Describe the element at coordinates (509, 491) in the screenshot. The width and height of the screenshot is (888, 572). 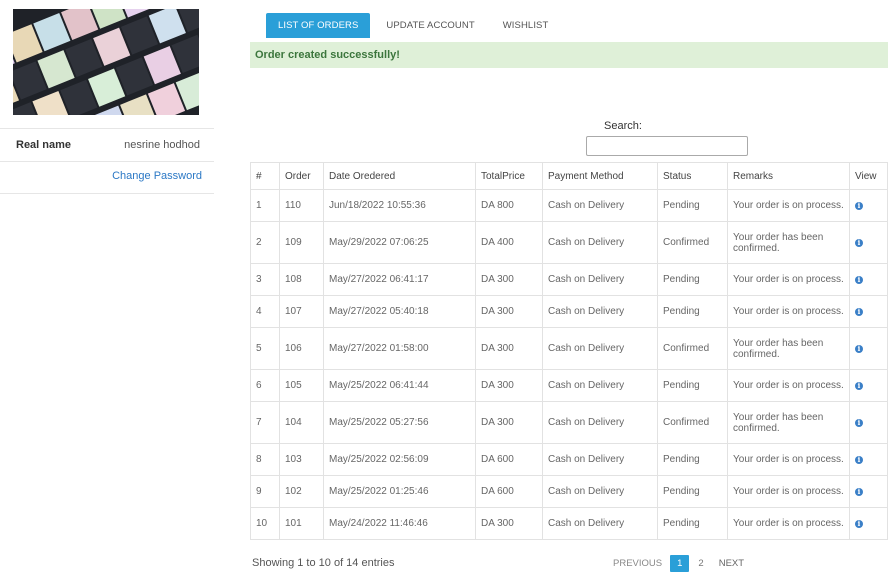
I see `total-price: DA 600` at that location.